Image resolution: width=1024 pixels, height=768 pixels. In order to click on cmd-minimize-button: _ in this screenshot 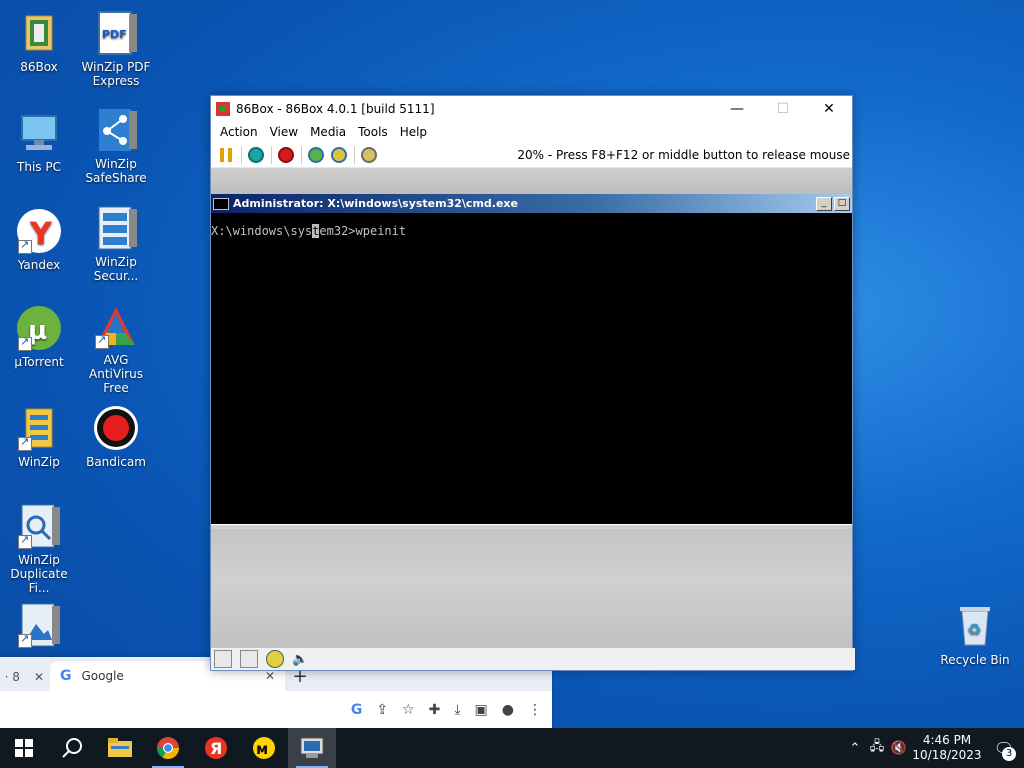, I will do `click(824, 203)`.